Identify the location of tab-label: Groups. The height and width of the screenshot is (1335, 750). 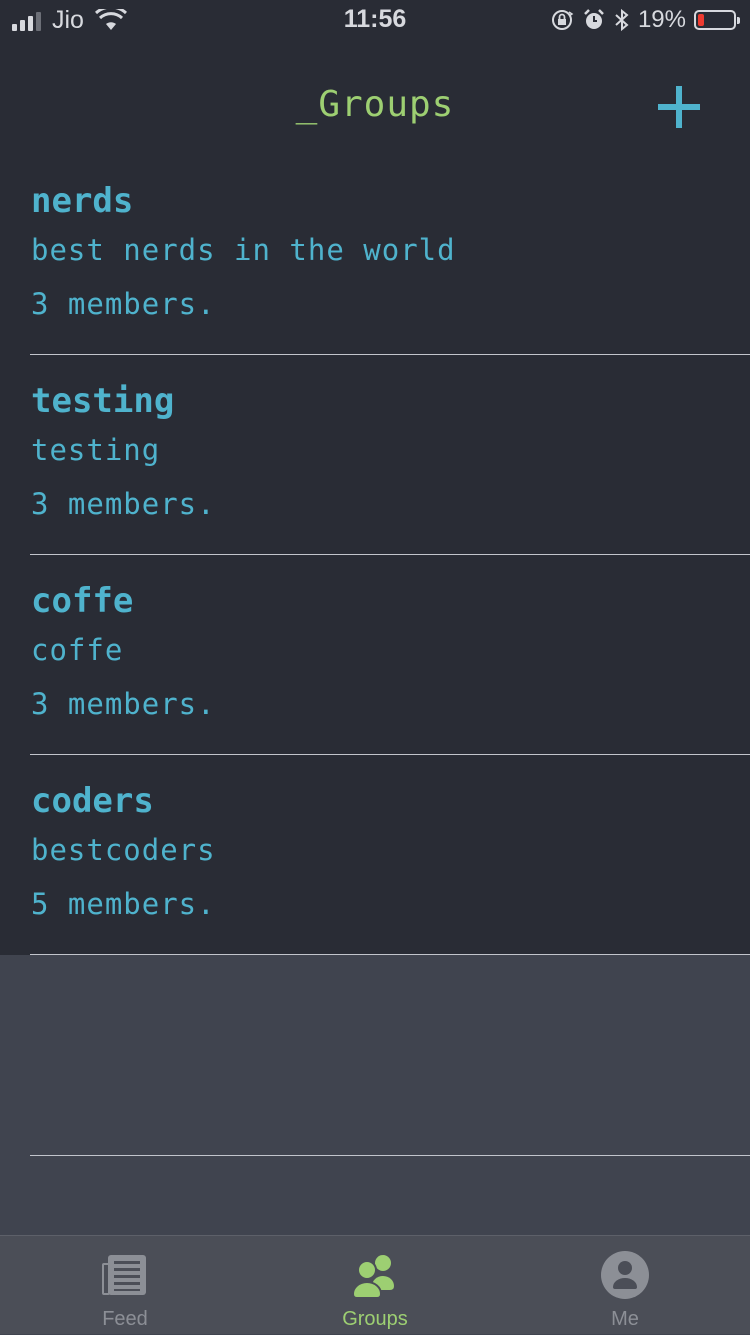
(375, 1319).